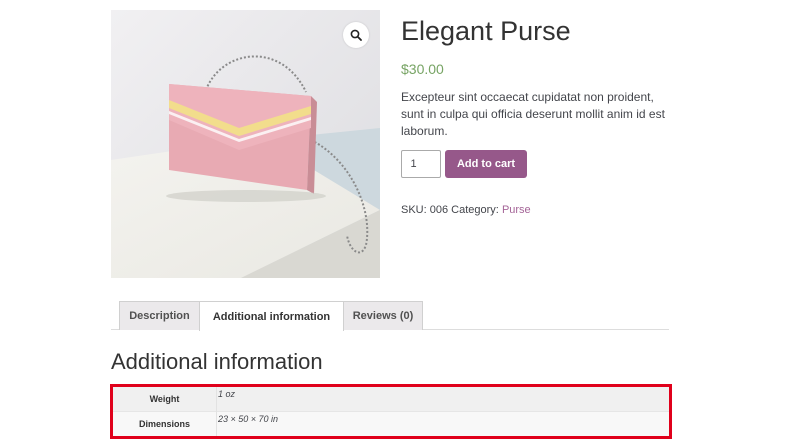 This screenshot has width=800, height=444. Describe the element at coordinates (159, 315) in the screenshot. I see `tab-description: Description` at that location.